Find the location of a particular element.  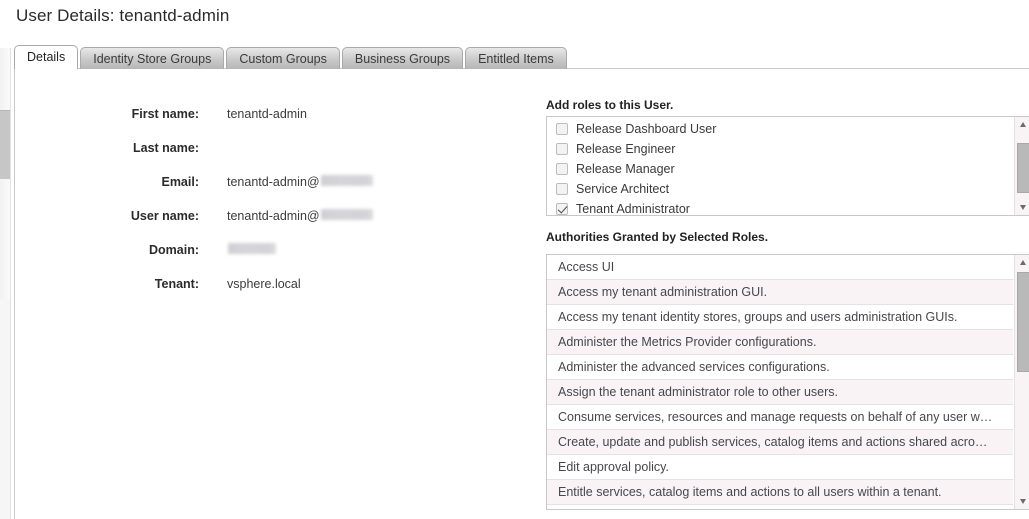

field-label: User name: is located at coordinates (164, 216).